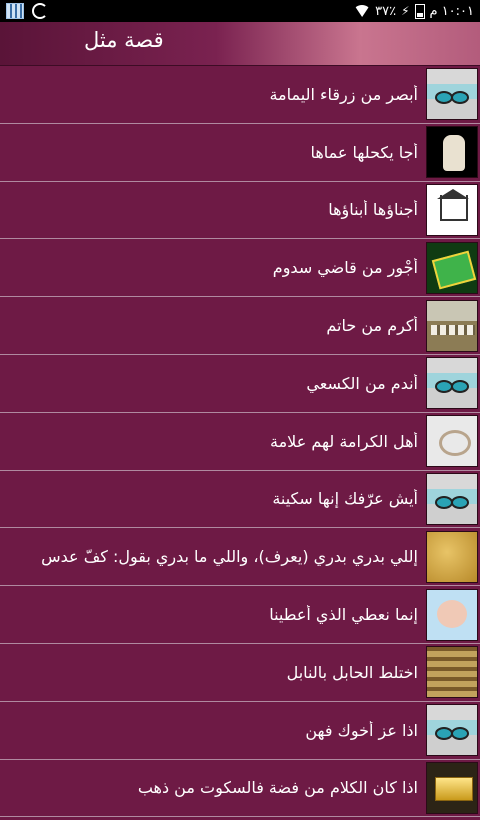  I want to click on list-item: اذا كان الكلام من فضة فالسكوت من ذهب, so click(240, 788).